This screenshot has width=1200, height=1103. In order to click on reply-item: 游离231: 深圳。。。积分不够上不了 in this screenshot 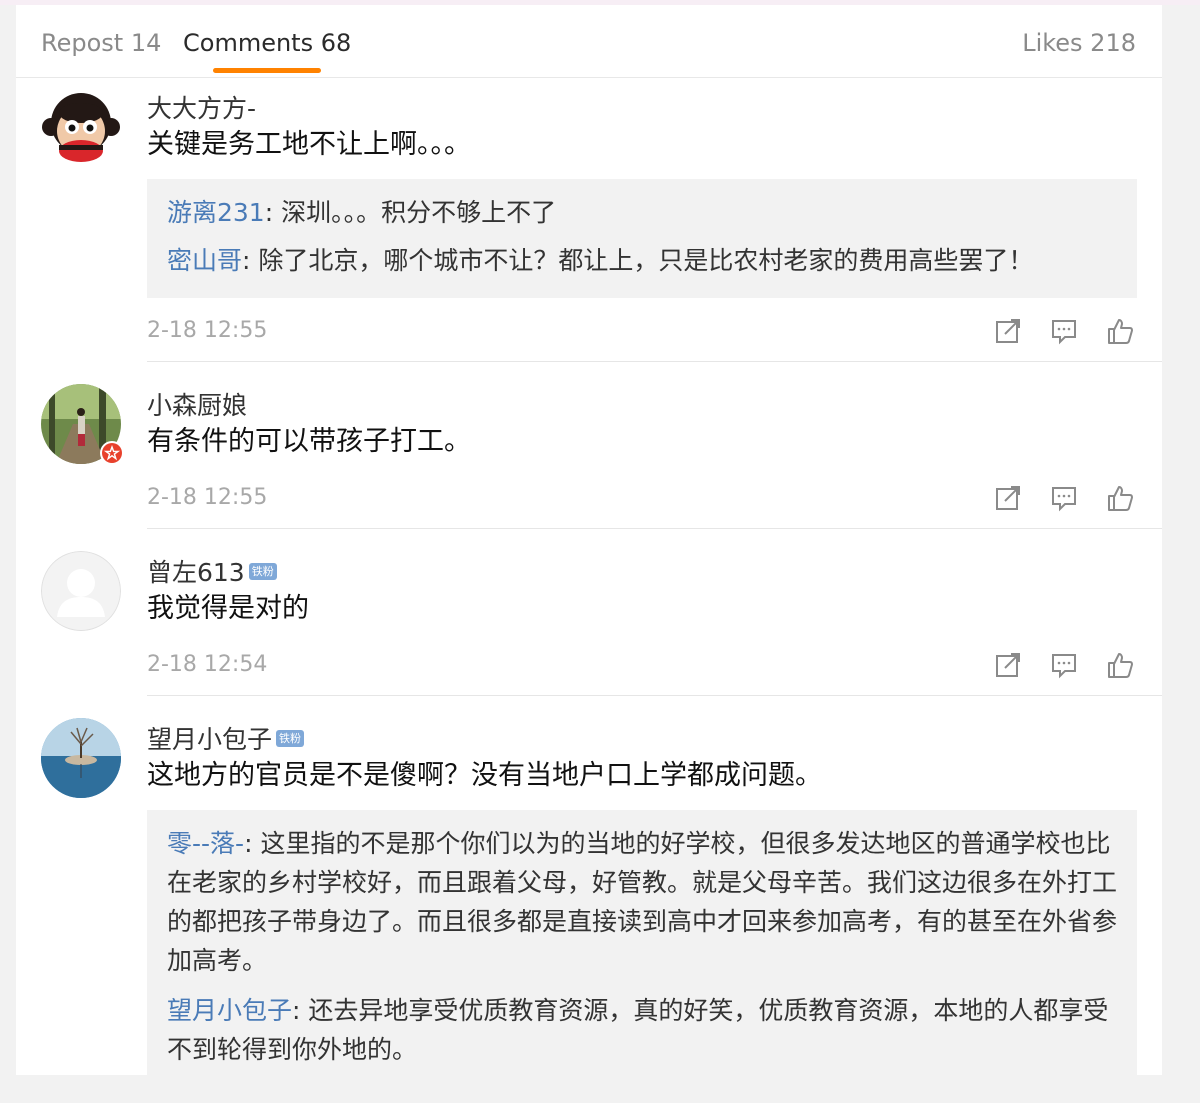, I will do `click(642, 212)`.